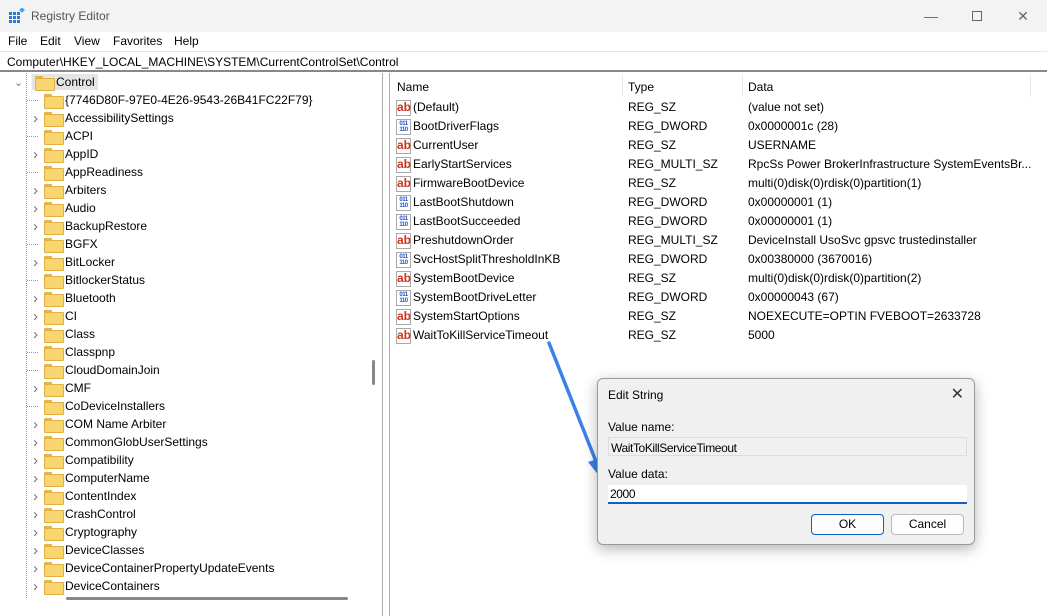  What do you see at coordinates (85, 532) in the screenshot?
I see `tree-node: › Cryptography` at bounding box center [85, 532].